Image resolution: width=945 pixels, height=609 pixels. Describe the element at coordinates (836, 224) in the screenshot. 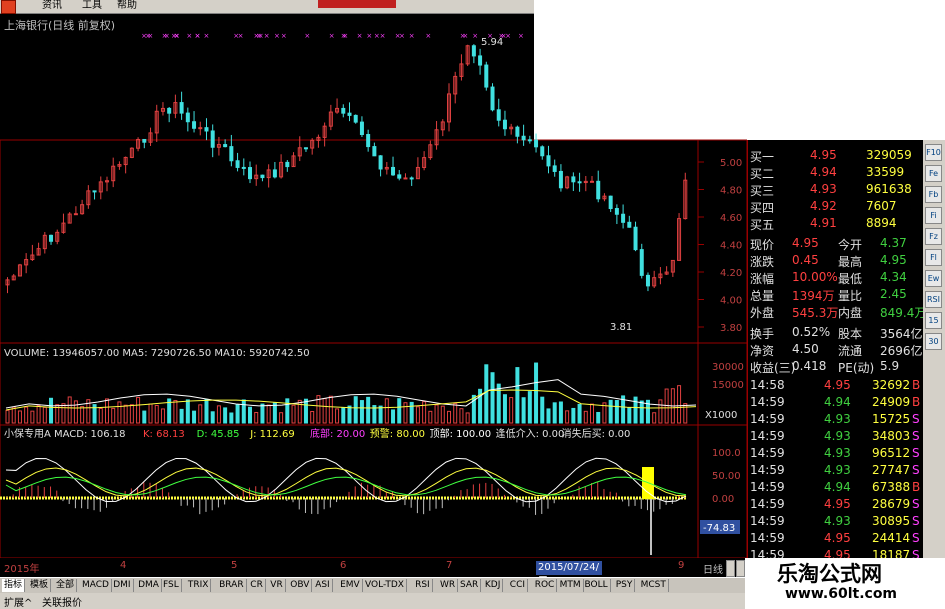

I see `bid-row: 买五 4.91 8894` at that location.